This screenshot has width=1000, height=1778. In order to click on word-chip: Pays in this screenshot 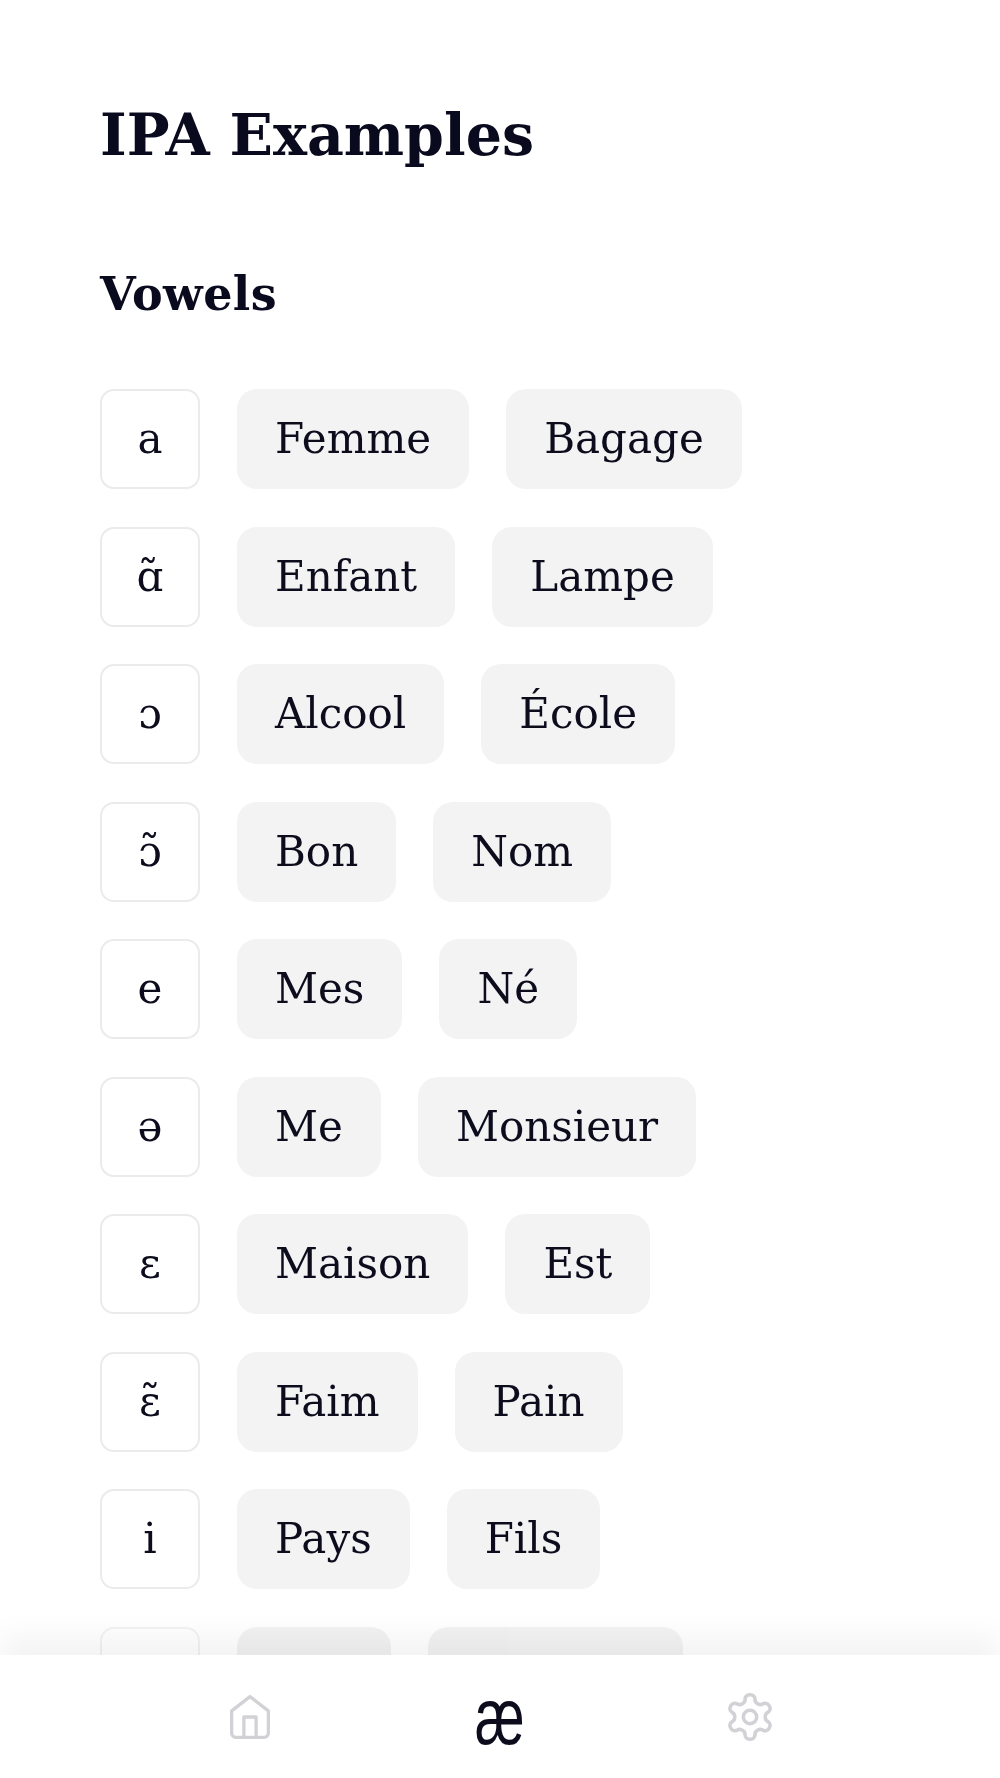, I will do `click(323, 1539)`.